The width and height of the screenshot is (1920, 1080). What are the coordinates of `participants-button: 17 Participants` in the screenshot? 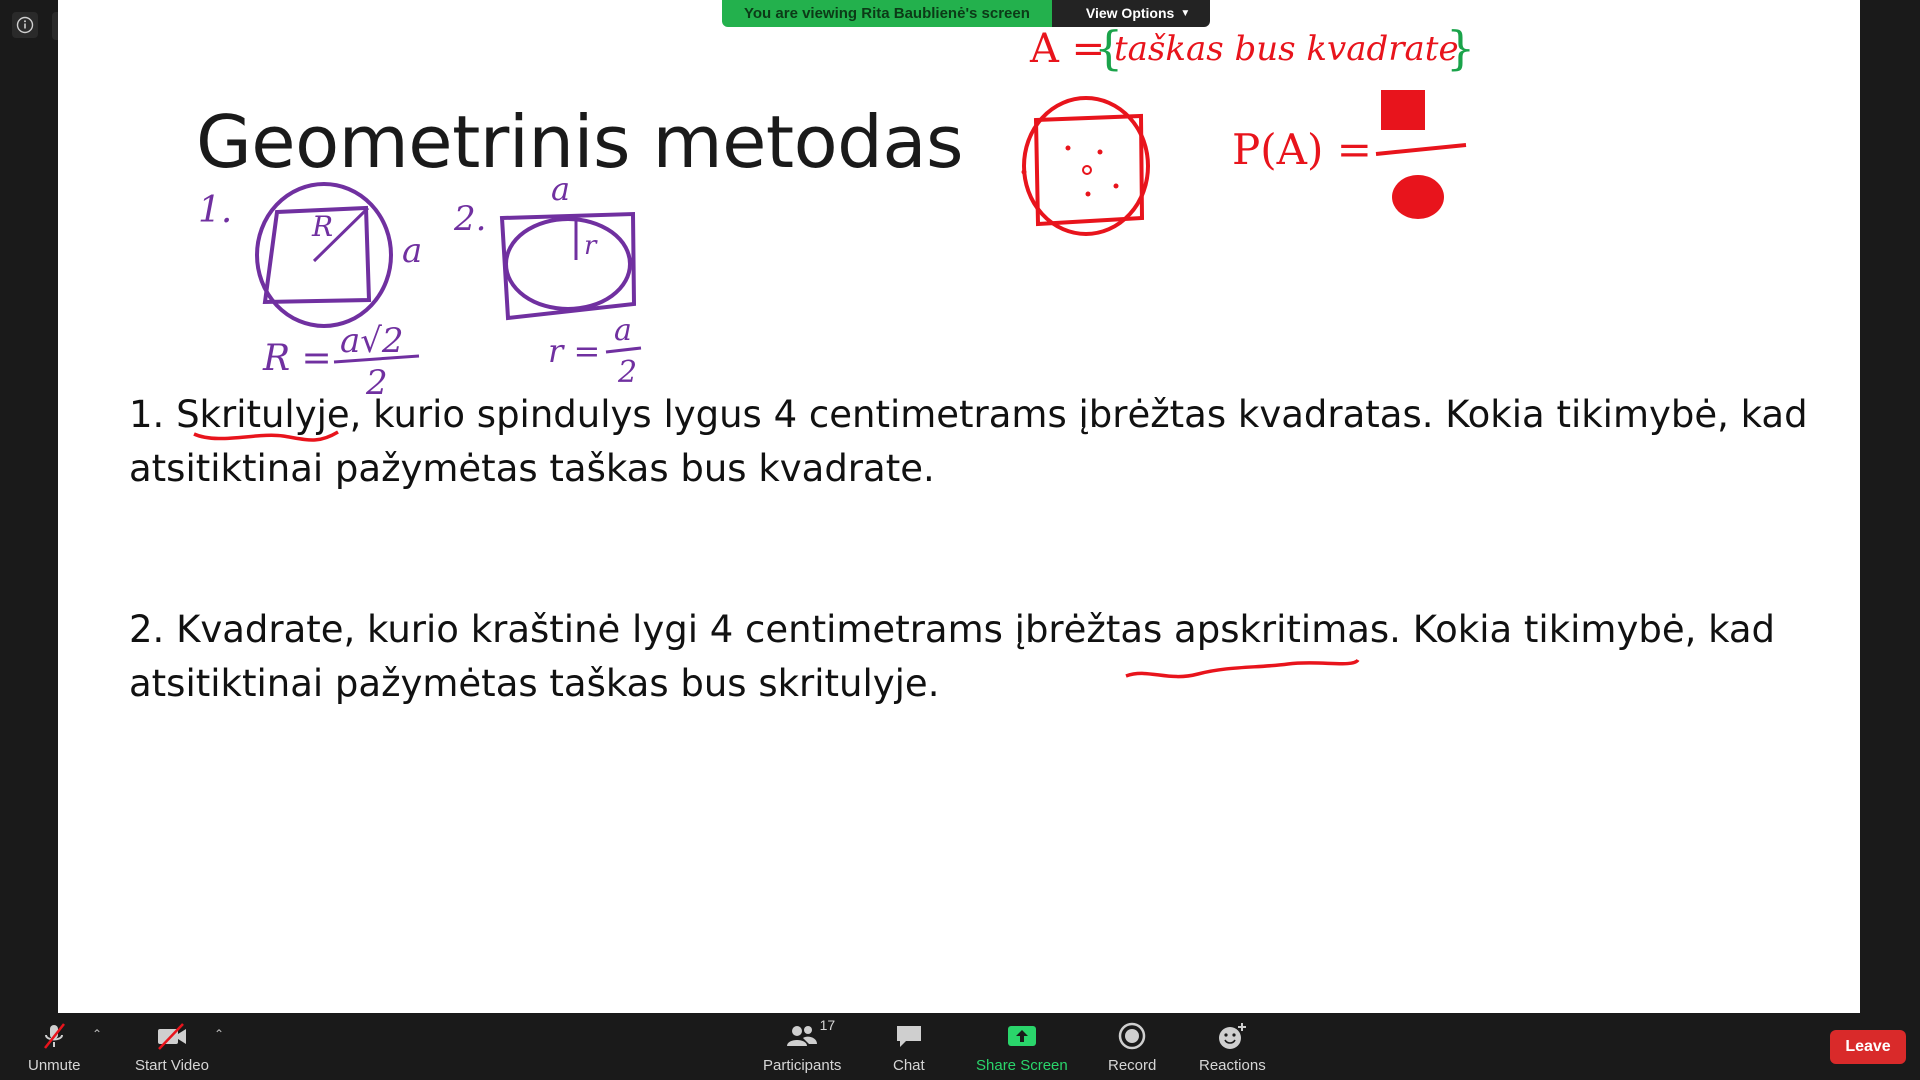 It's located at (802, 1045).